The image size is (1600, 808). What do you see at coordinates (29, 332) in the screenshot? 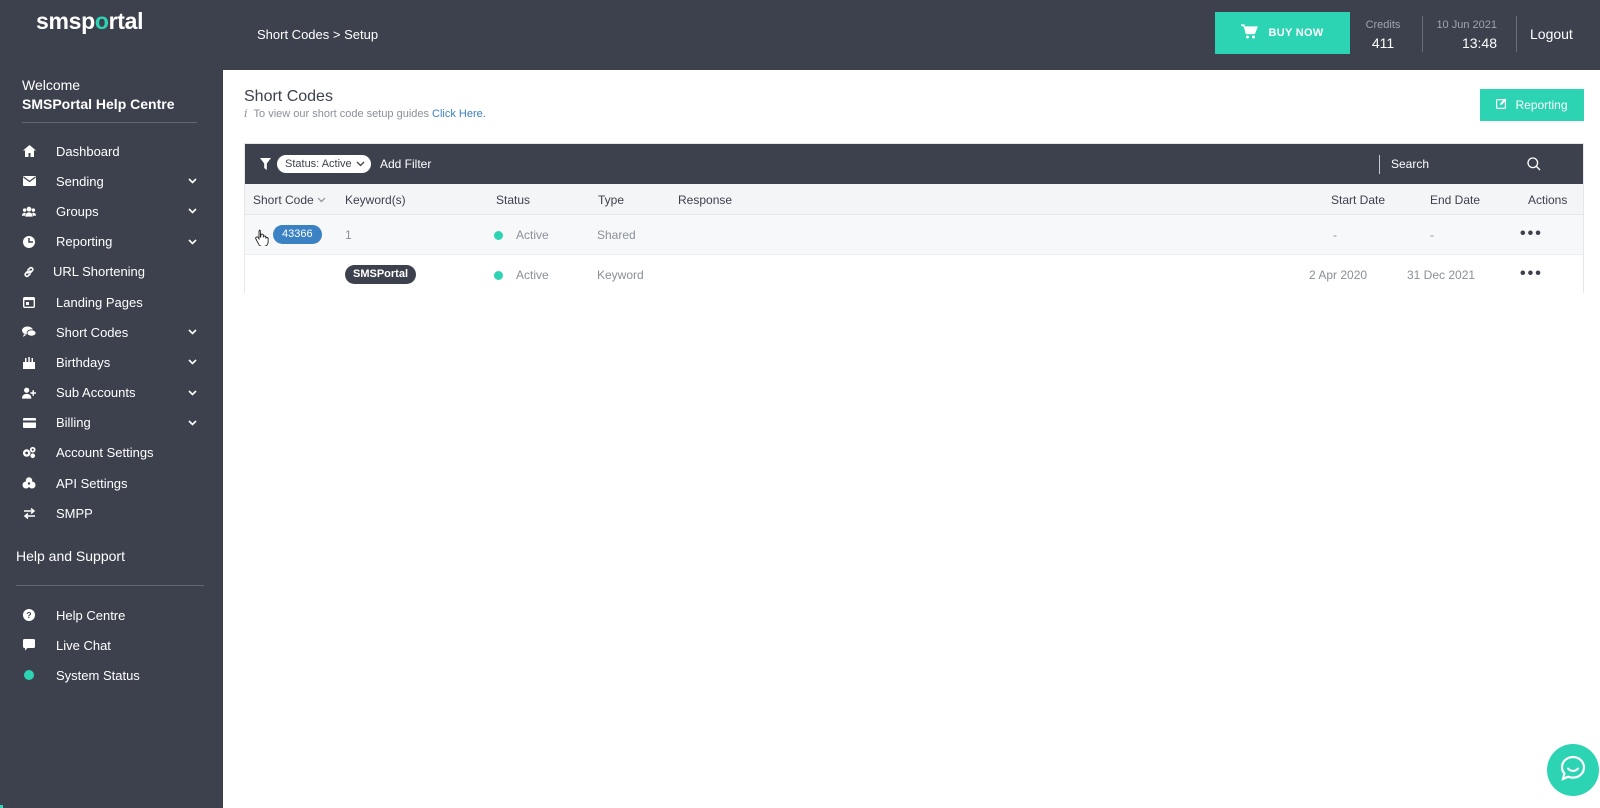
I see `chat-bubbles-icon` at bounding box center [29, 332].